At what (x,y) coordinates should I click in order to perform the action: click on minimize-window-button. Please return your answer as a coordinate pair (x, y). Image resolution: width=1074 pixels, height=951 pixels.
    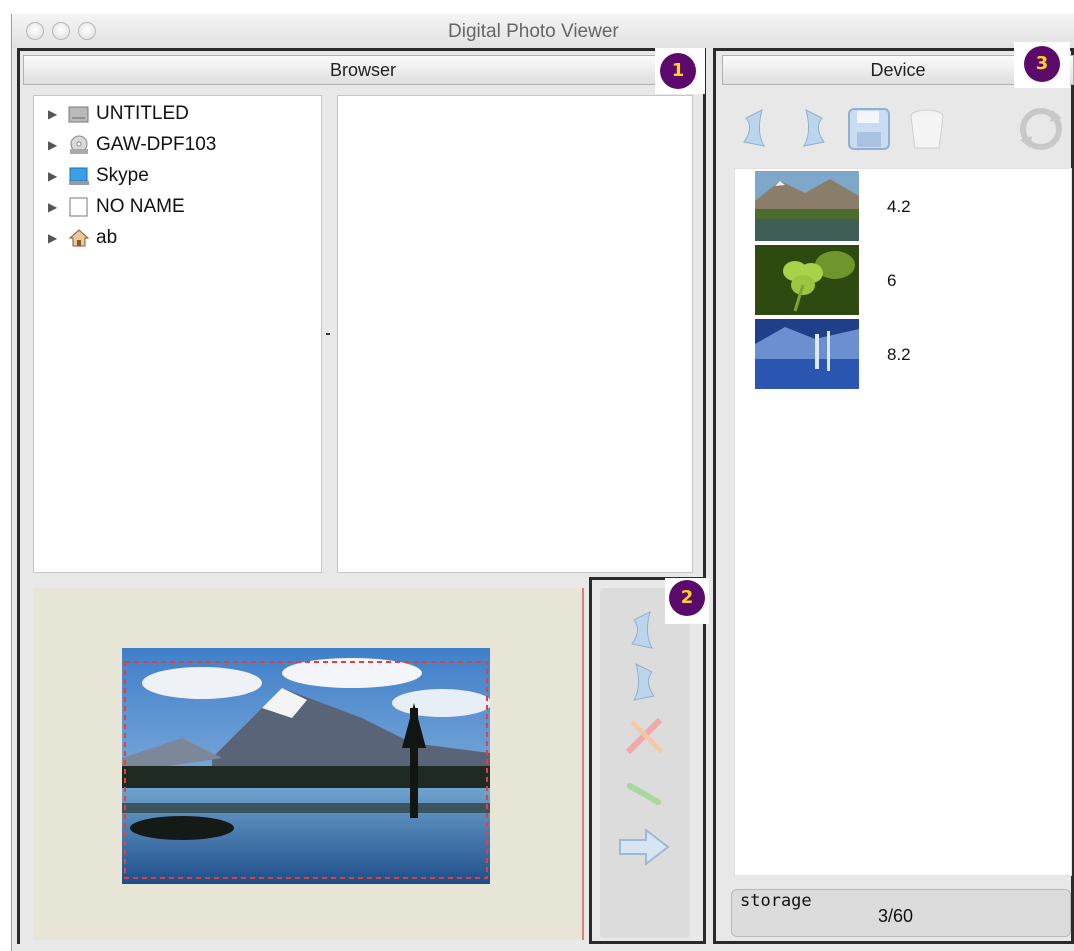
    Looking at the image, I should click on (61, 31).